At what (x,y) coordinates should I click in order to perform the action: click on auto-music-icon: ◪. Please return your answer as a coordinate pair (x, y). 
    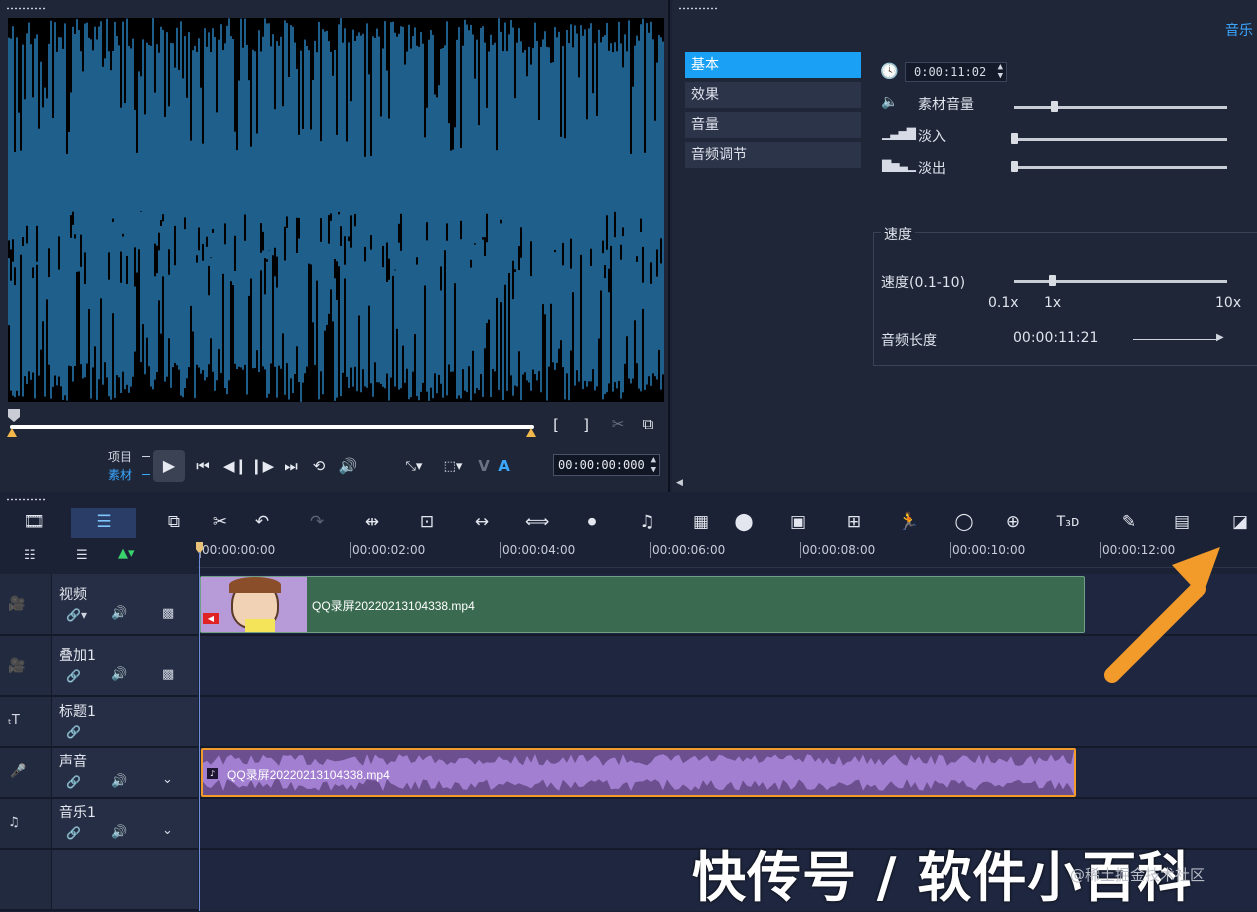
    Looking at the image, I should click on (1240, 522).